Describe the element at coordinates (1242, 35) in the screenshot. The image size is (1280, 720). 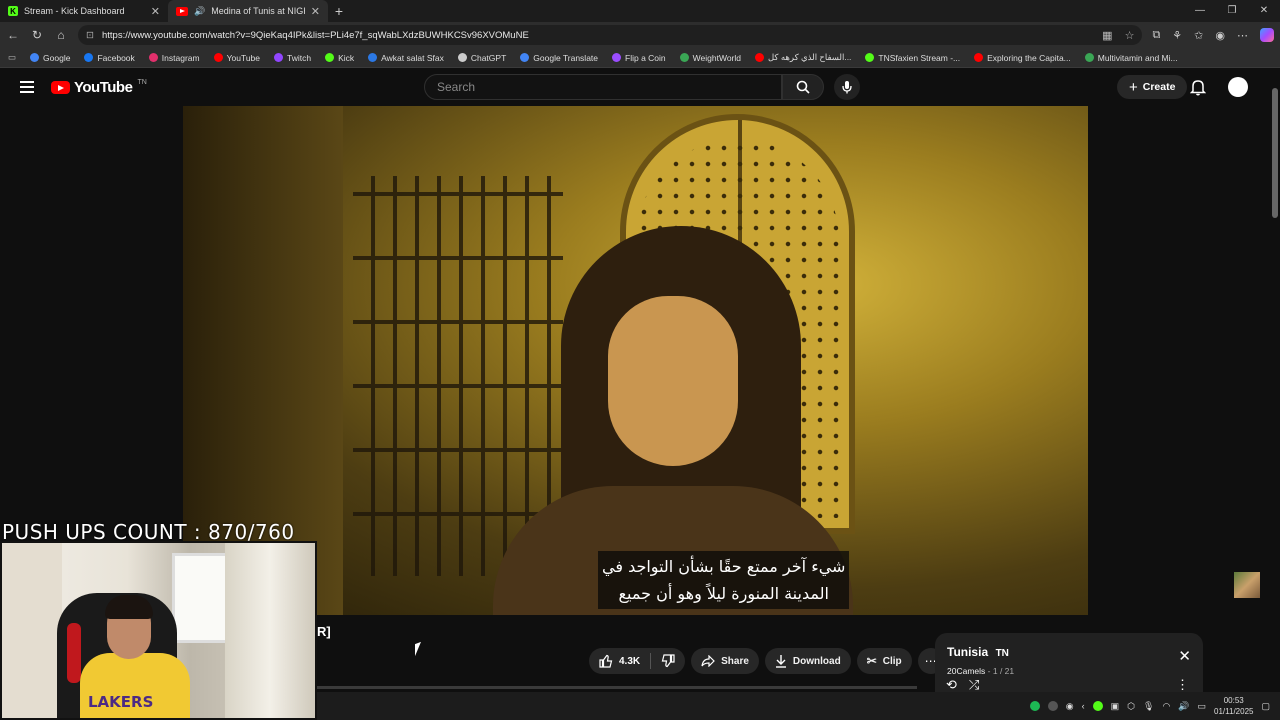
I see `browser-menu-icon: ⋯` at that location.